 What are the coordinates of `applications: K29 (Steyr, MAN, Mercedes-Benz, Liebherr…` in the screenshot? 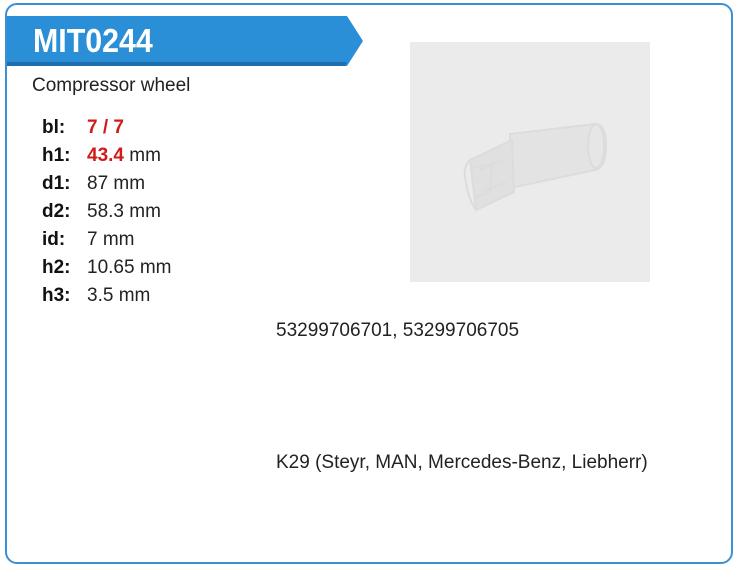 It's located at (462, 462).